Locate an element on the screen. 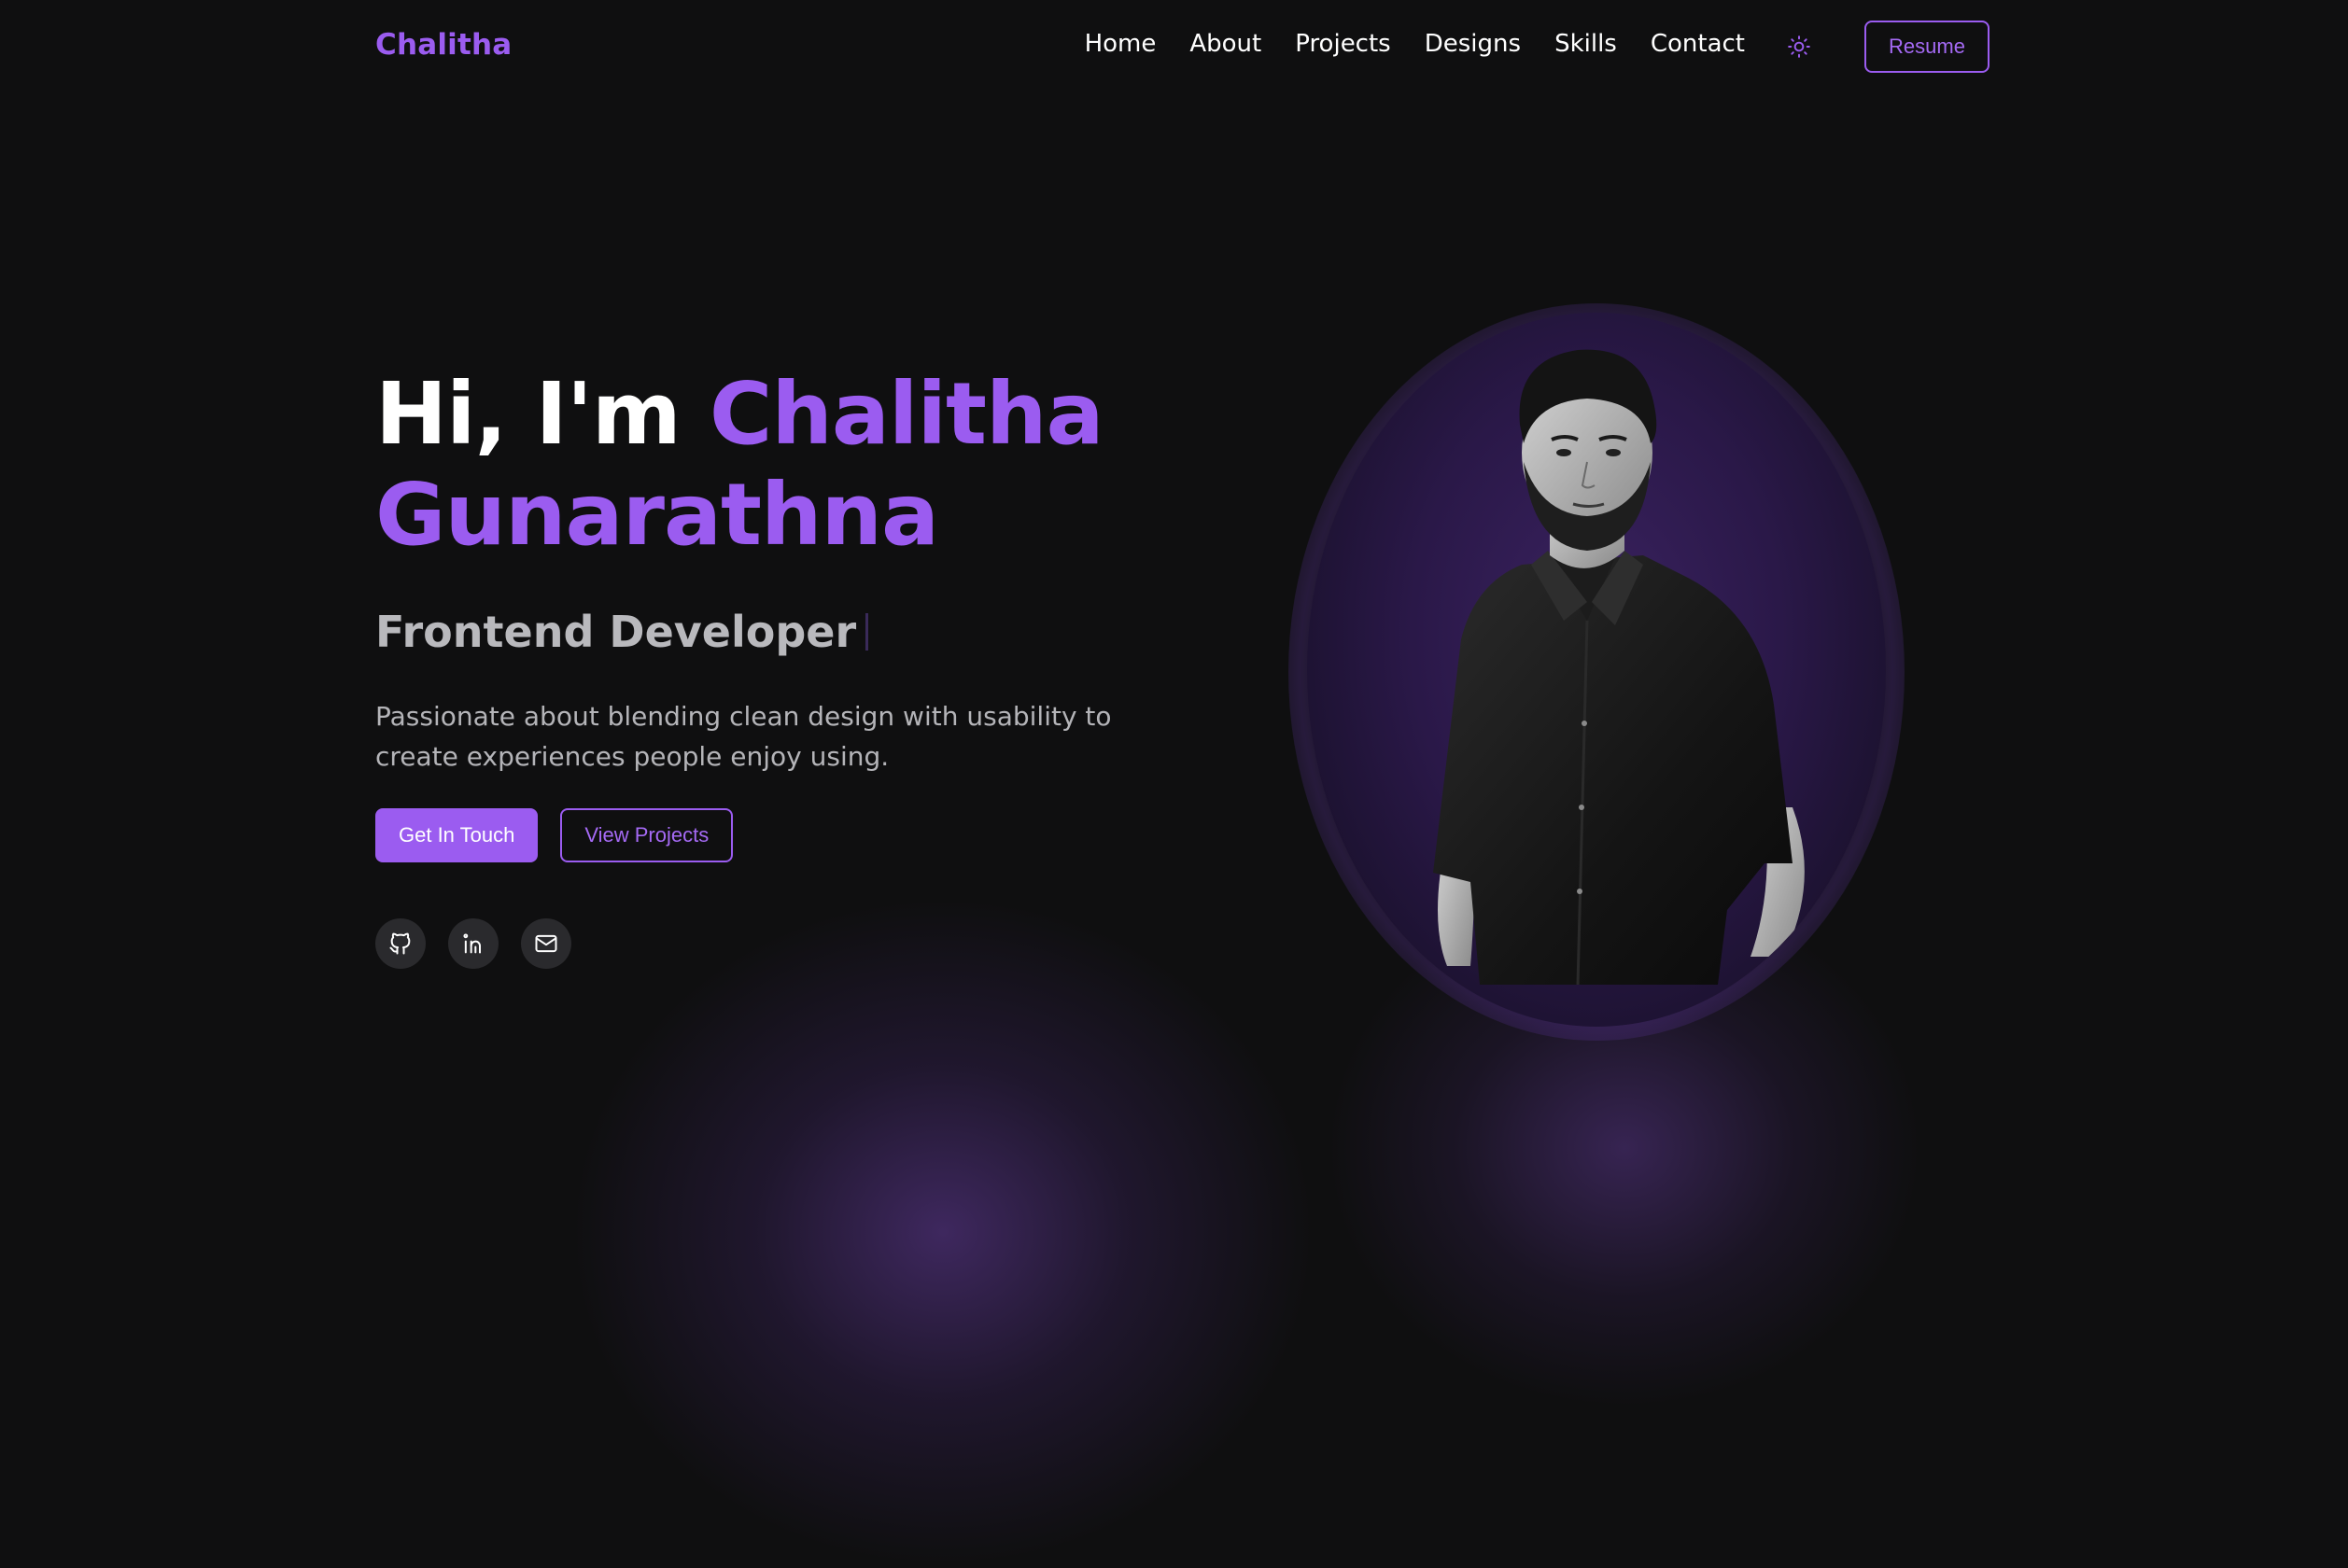 The width and height of the screenshot is (2348, 1568). nav-link-home: Home is located at coordinates (1121, 44).